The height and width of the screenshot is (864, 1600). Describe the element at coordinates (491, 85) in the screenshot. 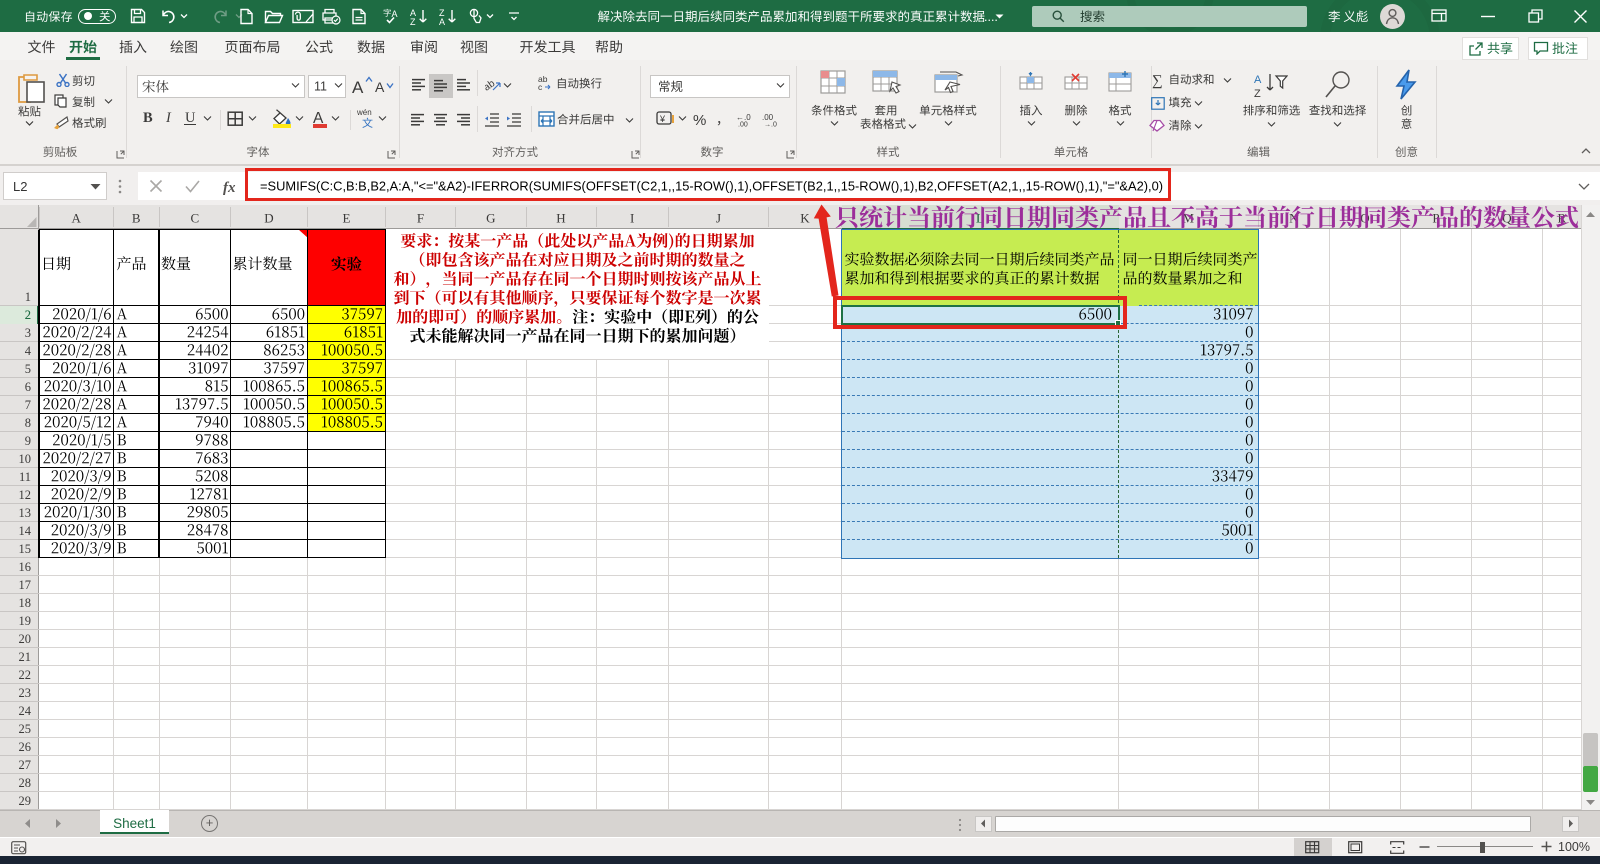

I see `svg-text: ab` at that location.